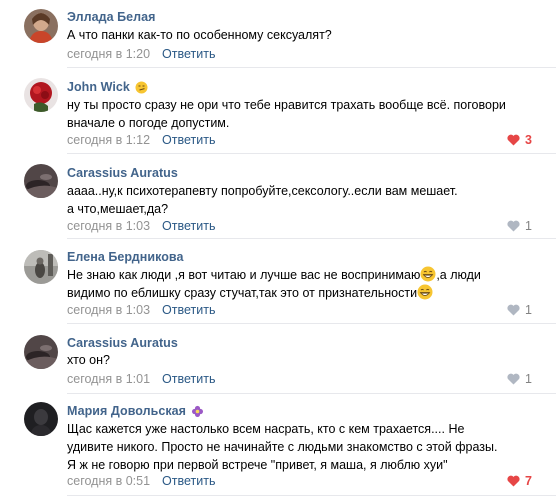 Image resolution: width=556 pixels, height=498 pixels. I want to click on comment-date: сегодня в 1:20, so click(108, 54).